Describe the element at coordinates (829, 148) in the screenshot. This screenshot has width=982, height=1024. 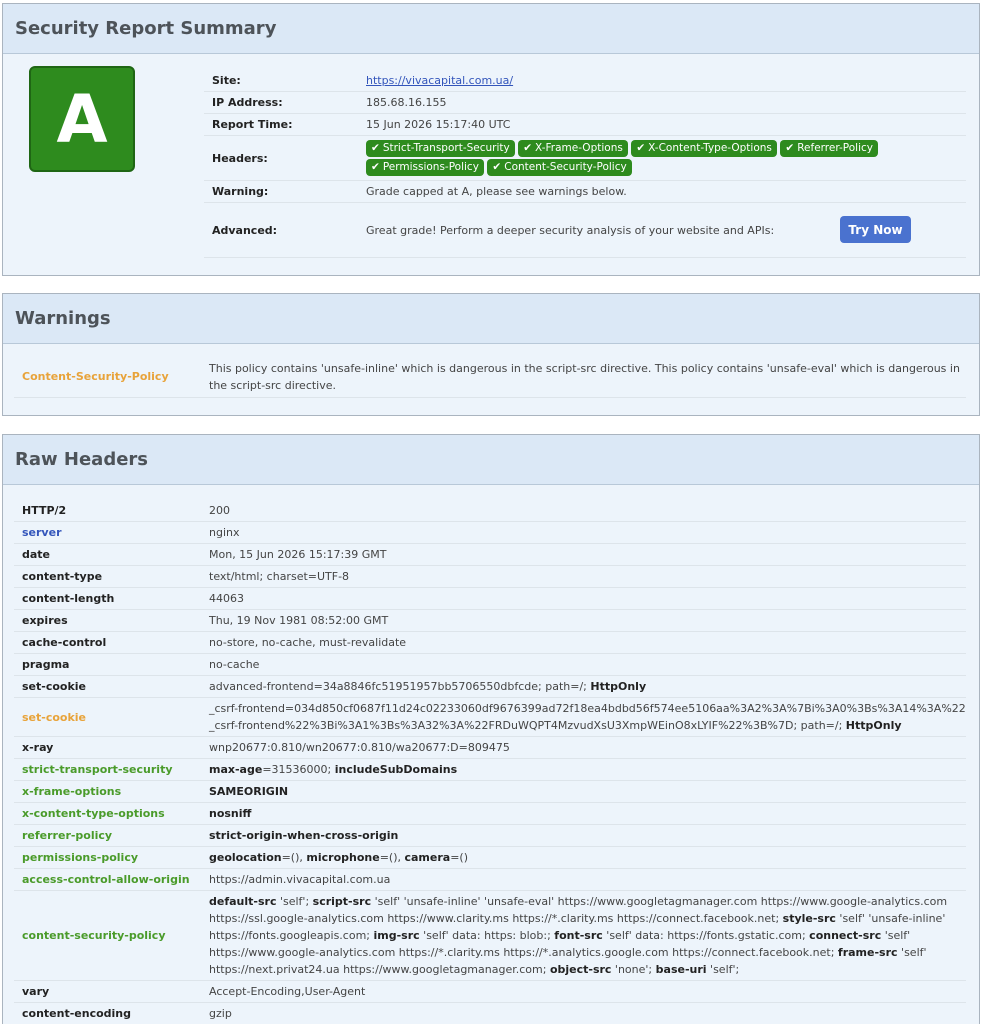
I see `header-pill: ✔ Referrer-Policy` at that location.